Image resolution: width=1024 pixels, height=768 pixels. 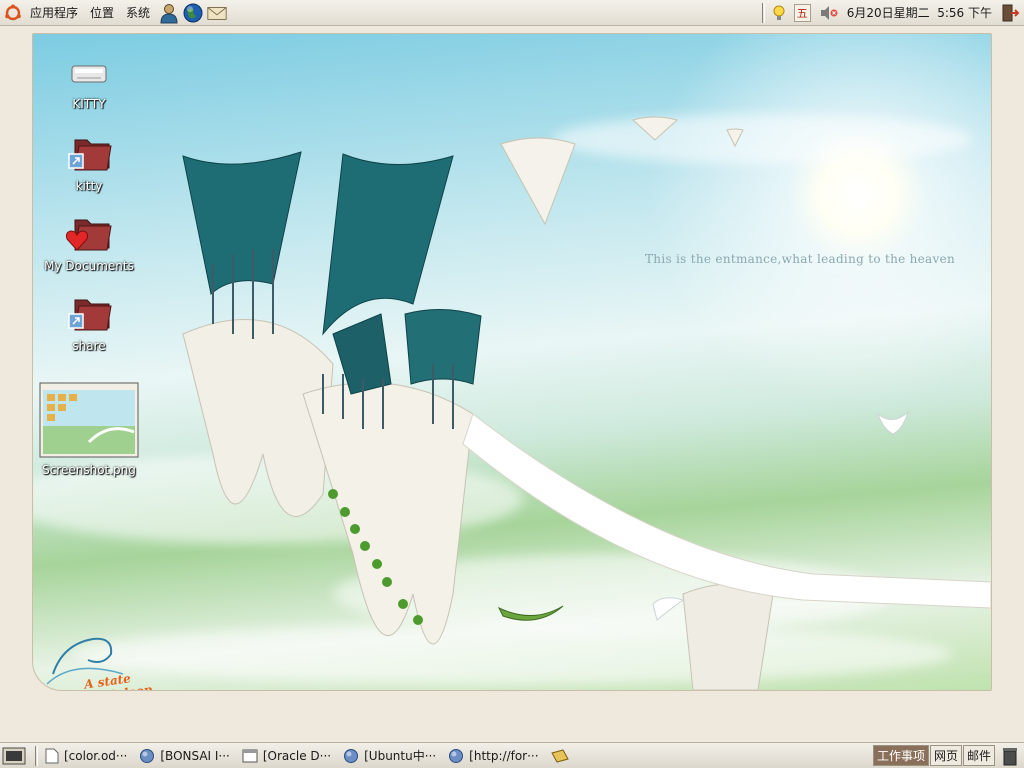 I want to click on show-desktop-icon, so click(x=14, y=755).